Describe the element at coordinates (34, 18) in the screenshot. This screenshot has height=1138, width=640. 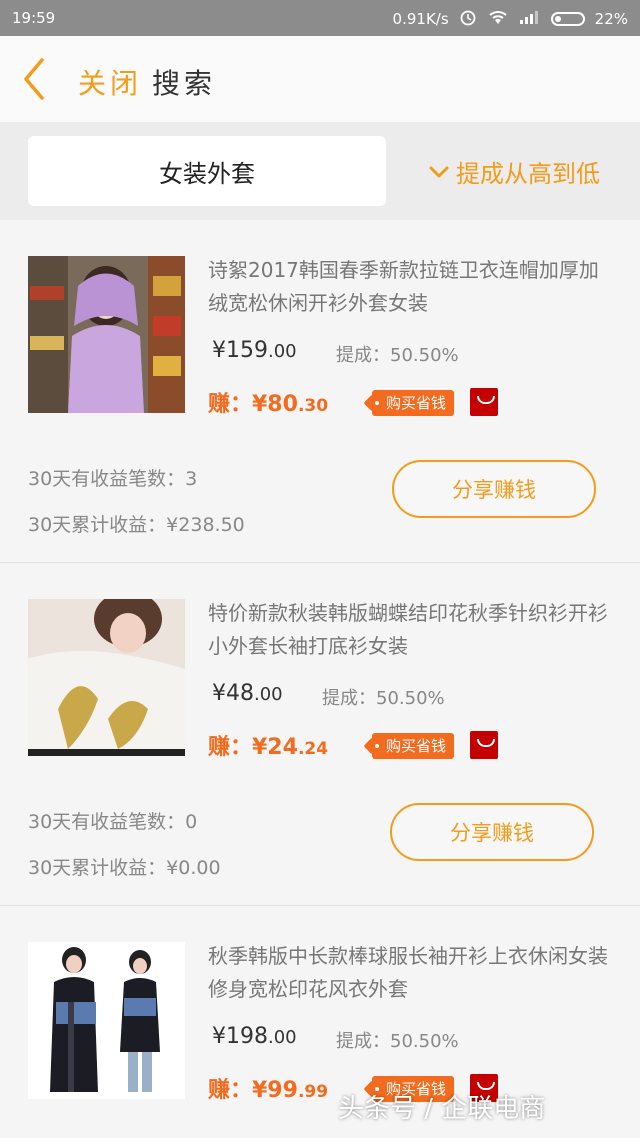
I see `status-time: 19:59` at that location.